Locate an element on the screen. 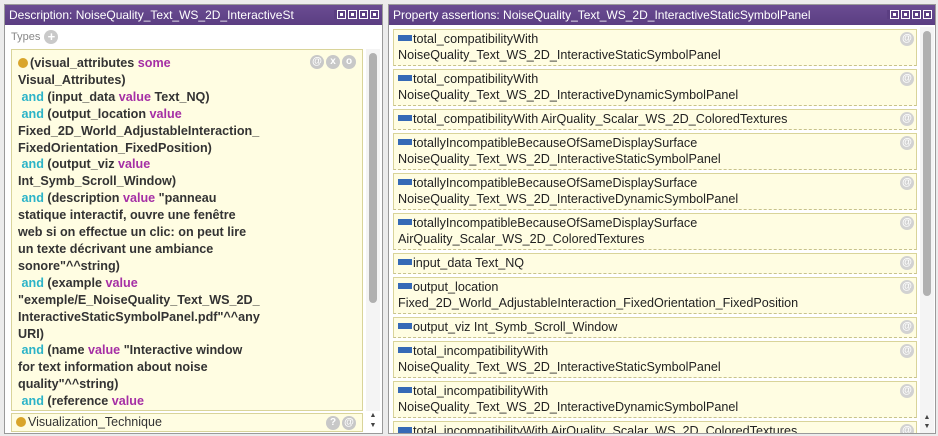 This screenshot has height=436, width=938. expression-line: "exemple/E_NoiseQuality_Text_WS_2D_ is located at coordinates (187, 300).